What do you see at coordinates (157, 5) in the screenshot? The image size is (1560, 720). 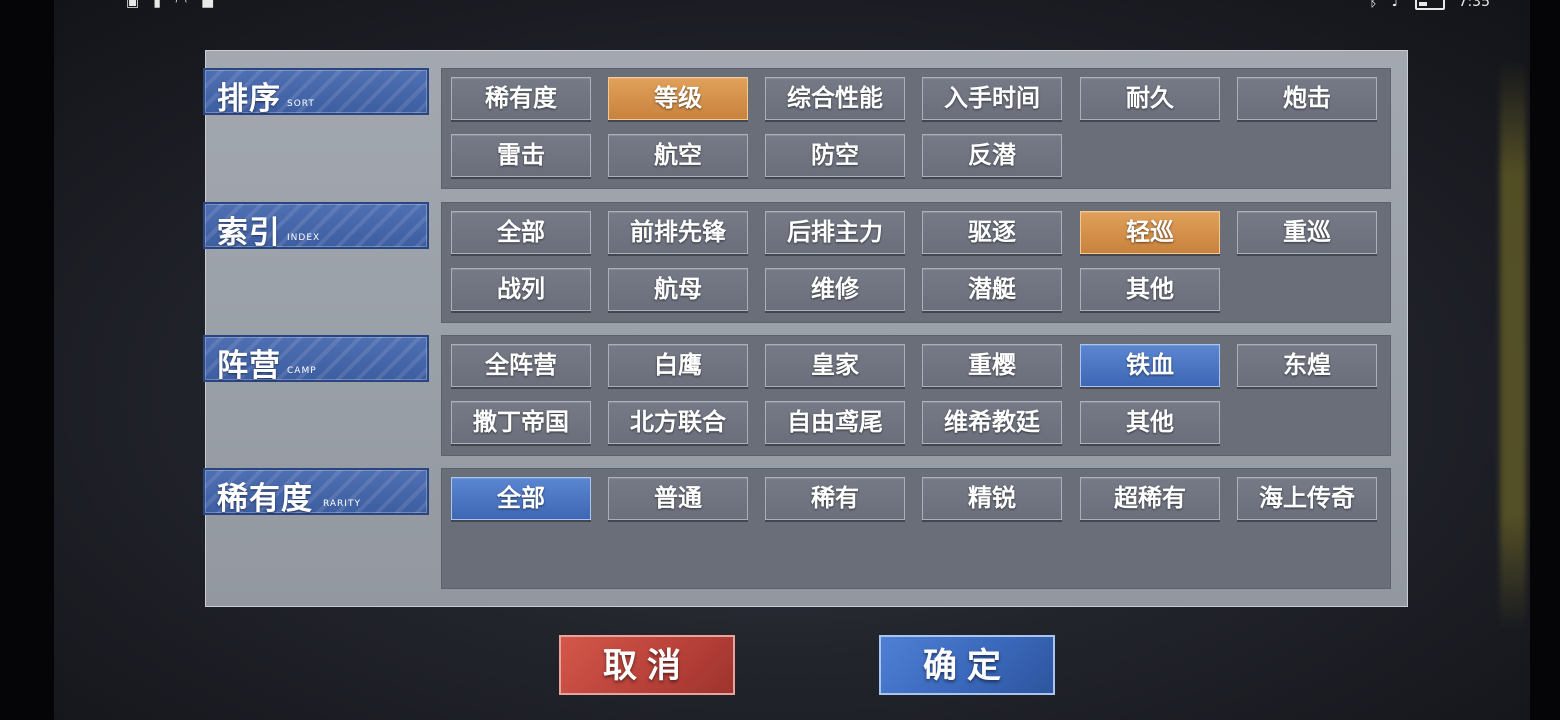 I see `signal-icon: ▮` at bounding box center [157, 5].